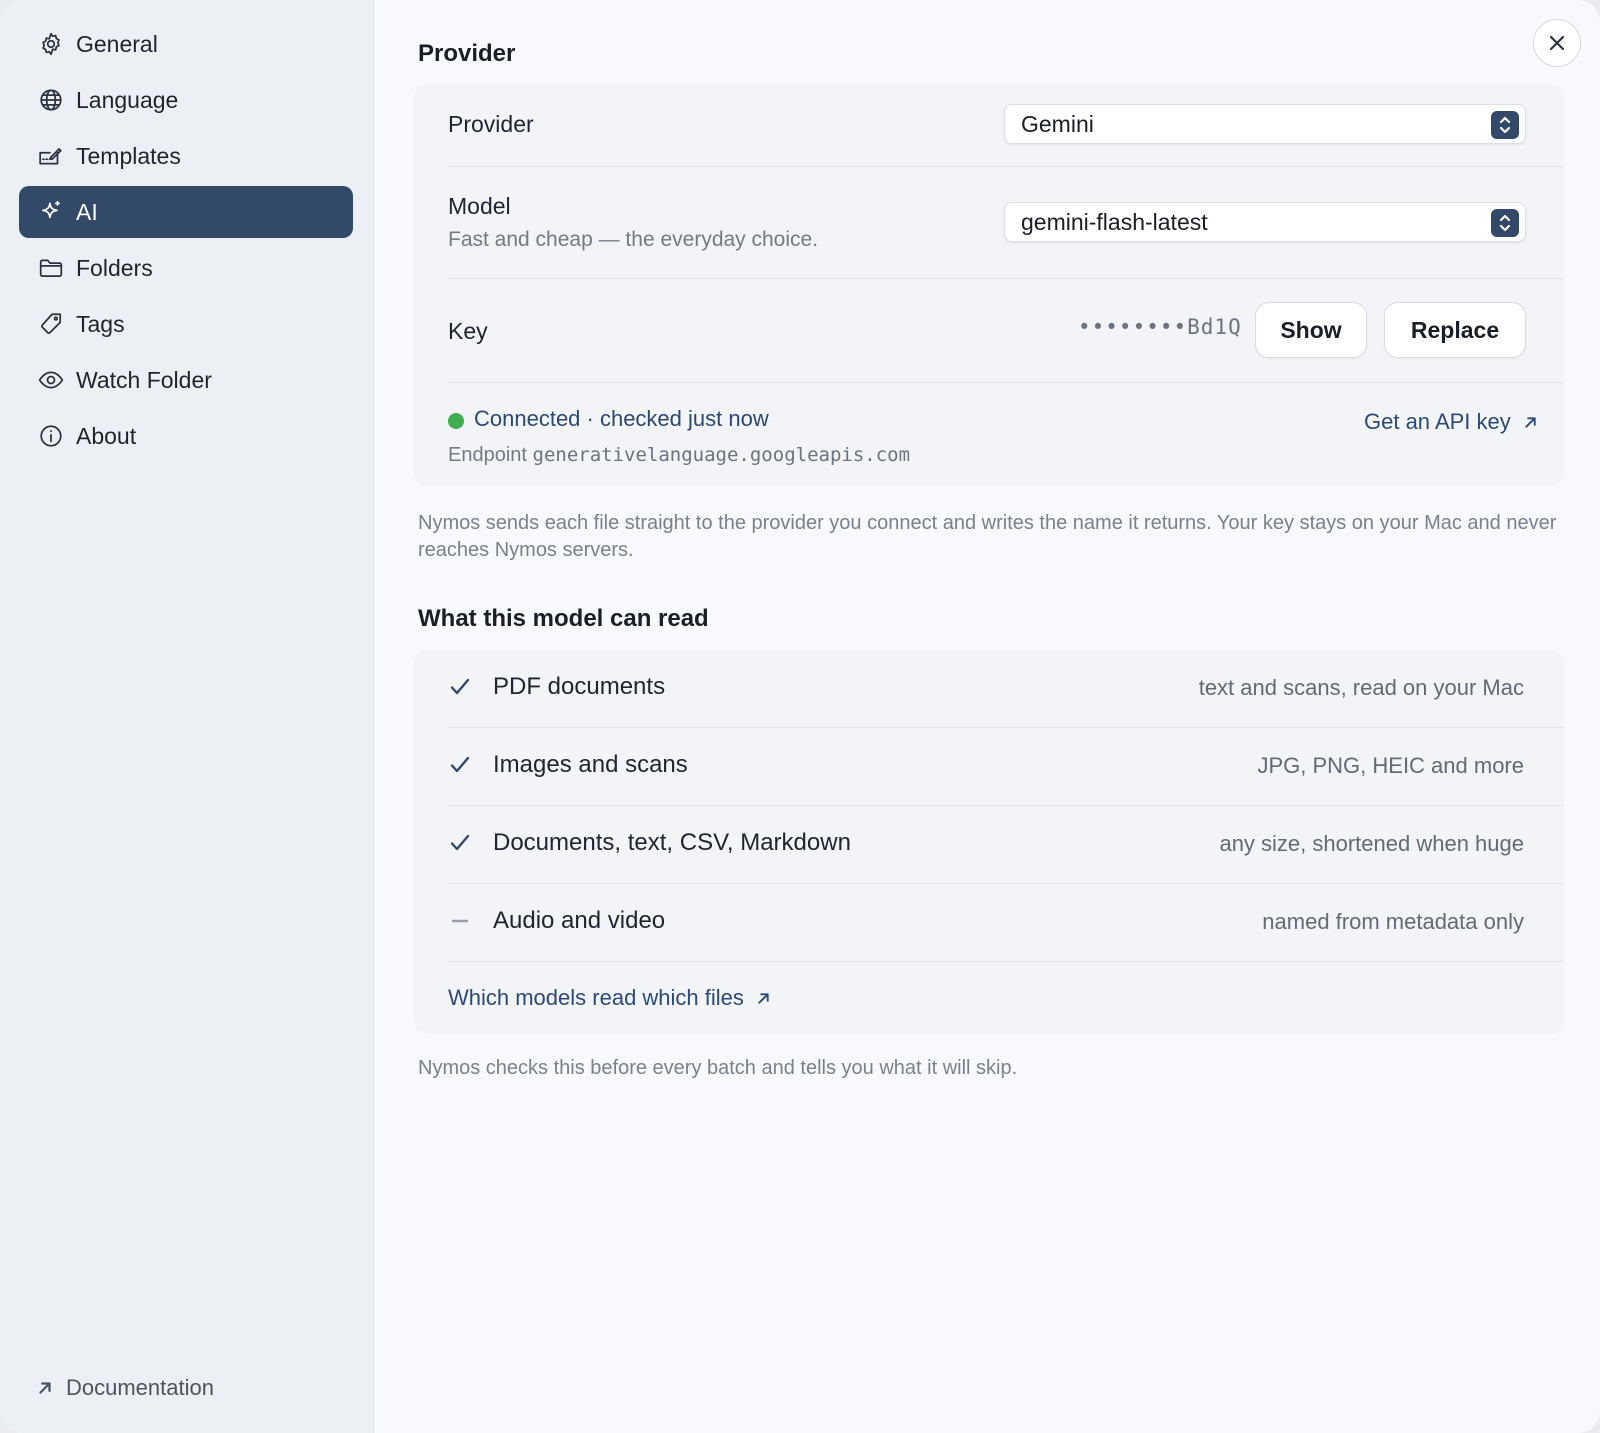 The height and width of the screenshot is (1433, 1600). Describe the element at coordinates (51, 268) in the screenshot. I see `folder-icon` at that location.